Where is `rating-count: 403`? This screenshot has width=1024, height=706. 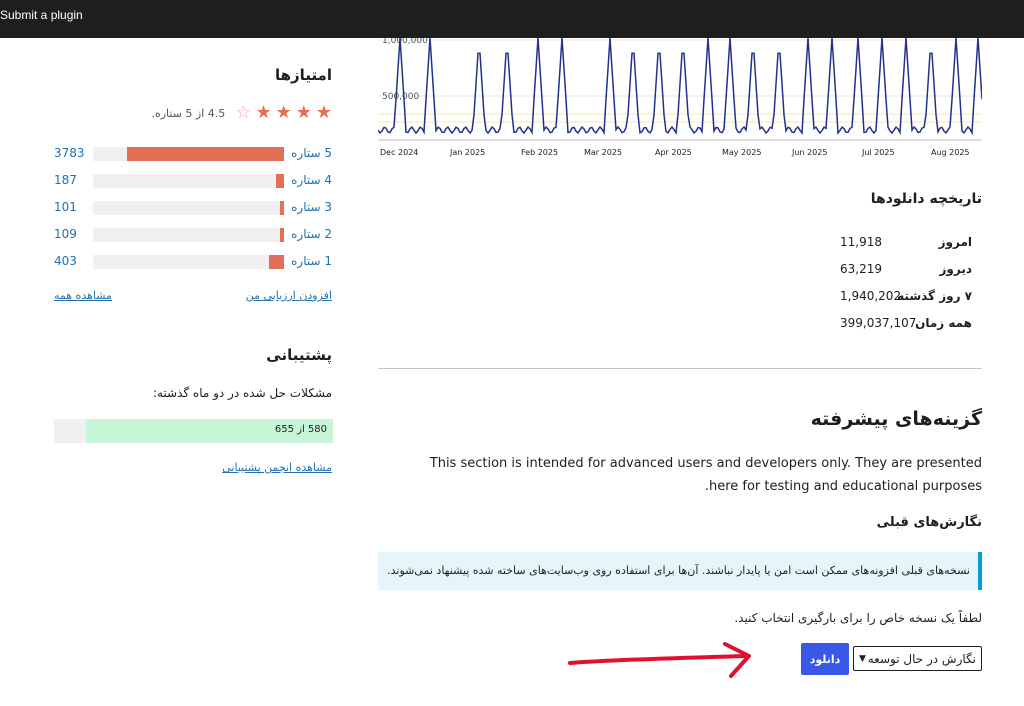 rating-count: 403 is located at coordinates (65, 261).